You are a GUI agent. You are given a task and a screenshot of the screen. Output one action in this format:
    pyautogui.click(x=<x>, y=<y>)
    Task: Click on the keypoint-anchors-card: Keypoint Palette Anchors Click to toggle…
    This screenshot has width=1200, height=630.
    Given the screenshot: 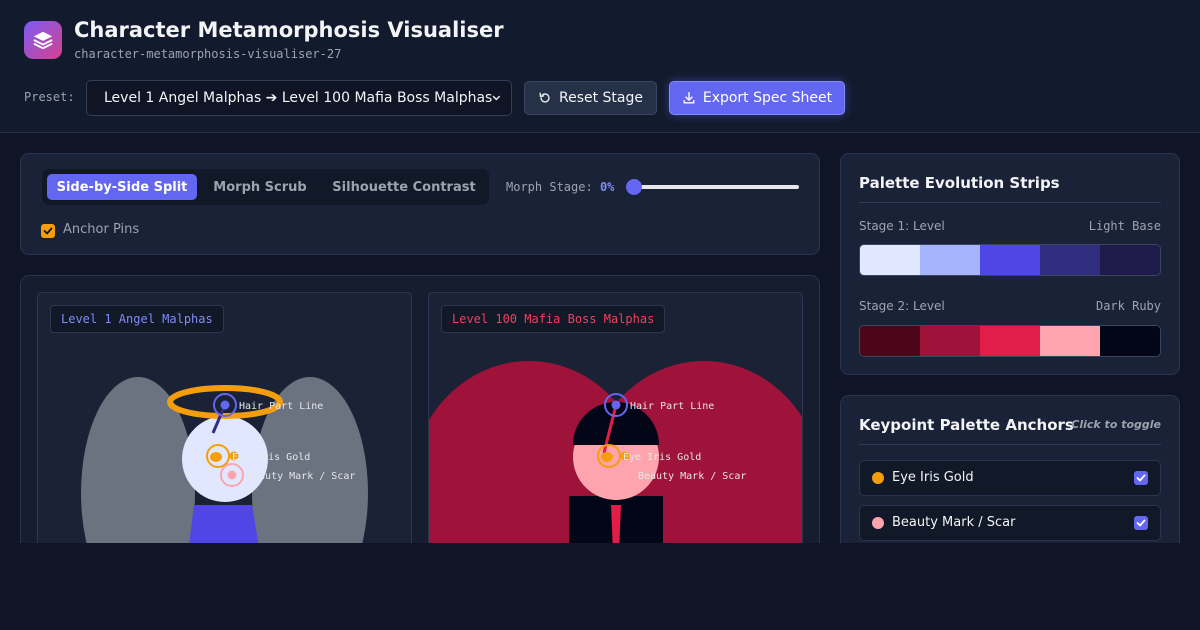 What is the action you would take?
    pyautogui.click(x=1010, y=469)
    